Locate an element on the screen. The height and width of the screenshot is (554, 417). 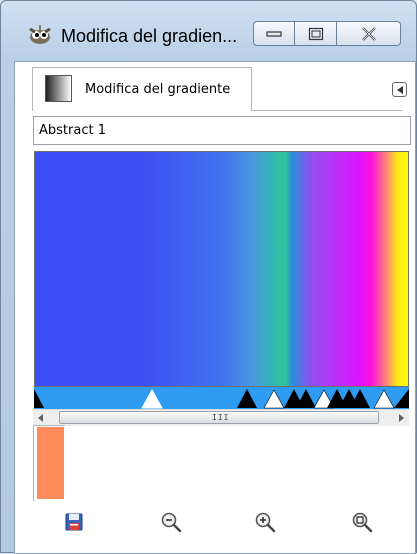
gradient-icon is located at coordinates (58, 88).